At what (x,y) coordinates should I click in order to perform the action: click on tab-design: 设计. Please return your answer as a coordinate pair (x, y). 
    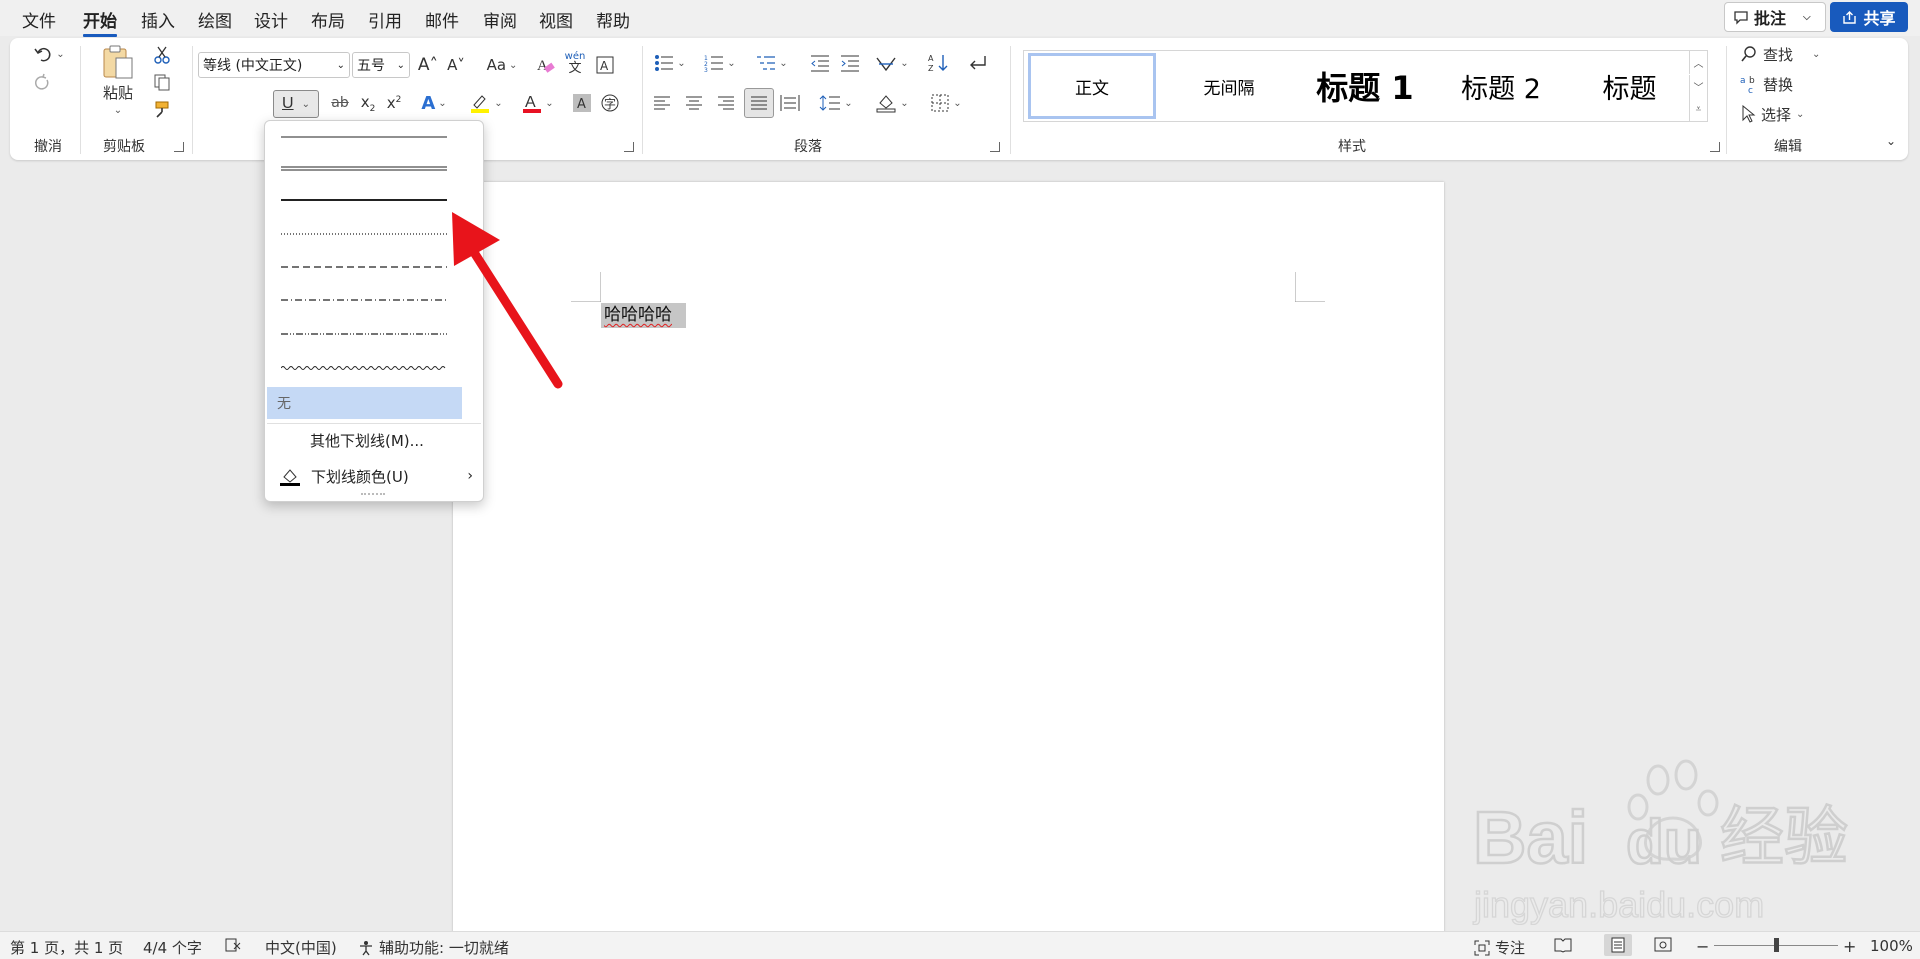
    Looking at the image, I should click on (271, 19).